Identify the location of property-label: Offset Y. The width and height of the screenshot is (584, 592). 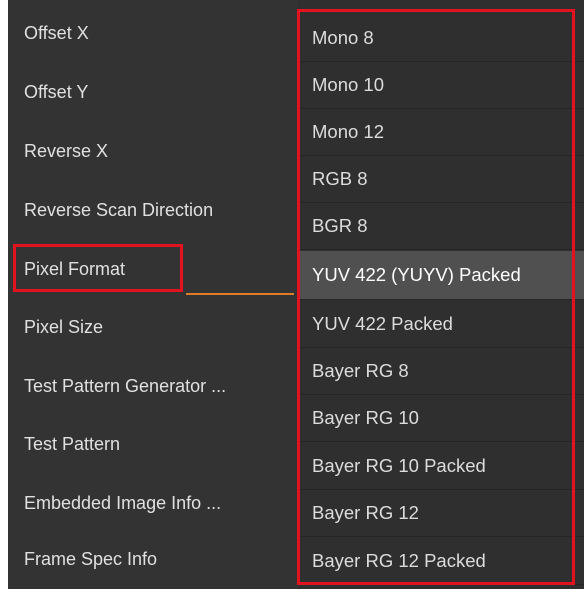
(56, 91).